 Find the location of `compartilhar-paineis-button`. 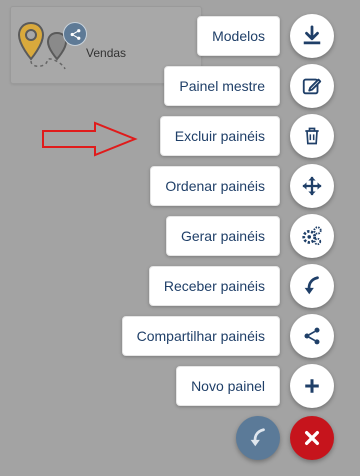

compartilhar-paineis-button is located at coordinates (312, 336).